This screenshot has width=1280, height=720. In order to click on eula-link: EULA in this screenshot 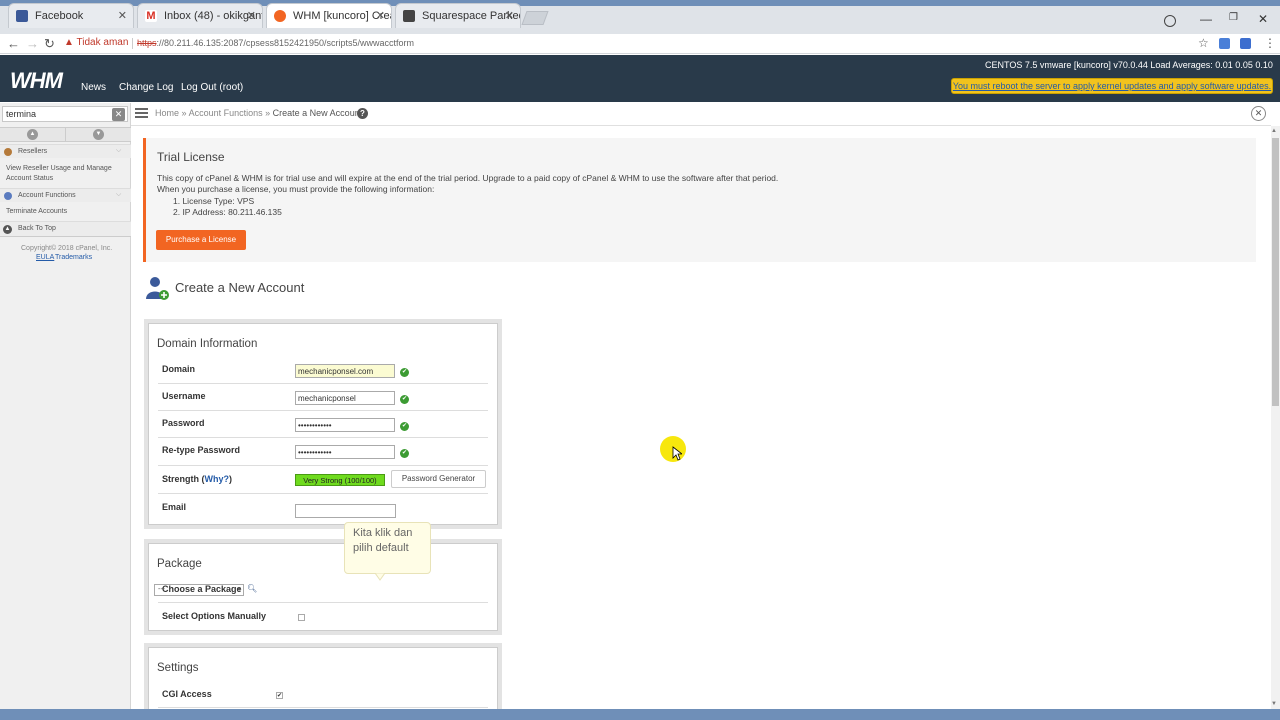, I will do `click(45, 257)`.